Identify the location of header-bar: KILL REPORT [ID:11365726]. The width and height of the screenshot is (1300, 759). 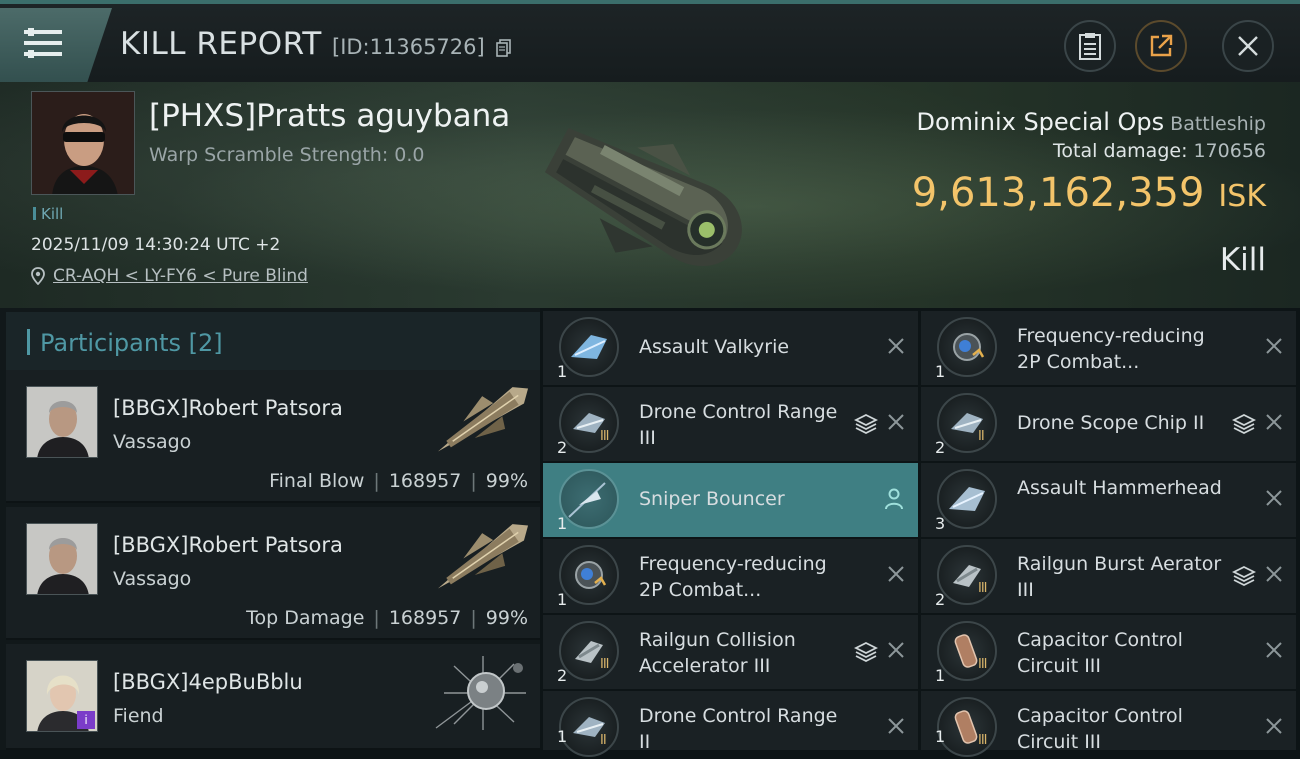
(650, 41).